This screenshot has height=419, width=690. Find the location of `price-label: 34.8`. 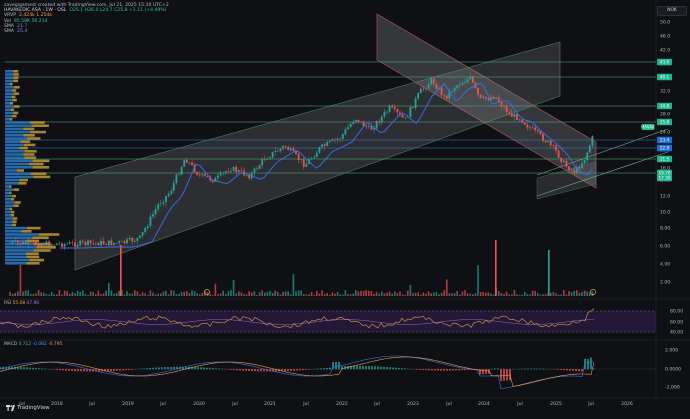

price-label: 34.8 is located at coordinates (665, 106).